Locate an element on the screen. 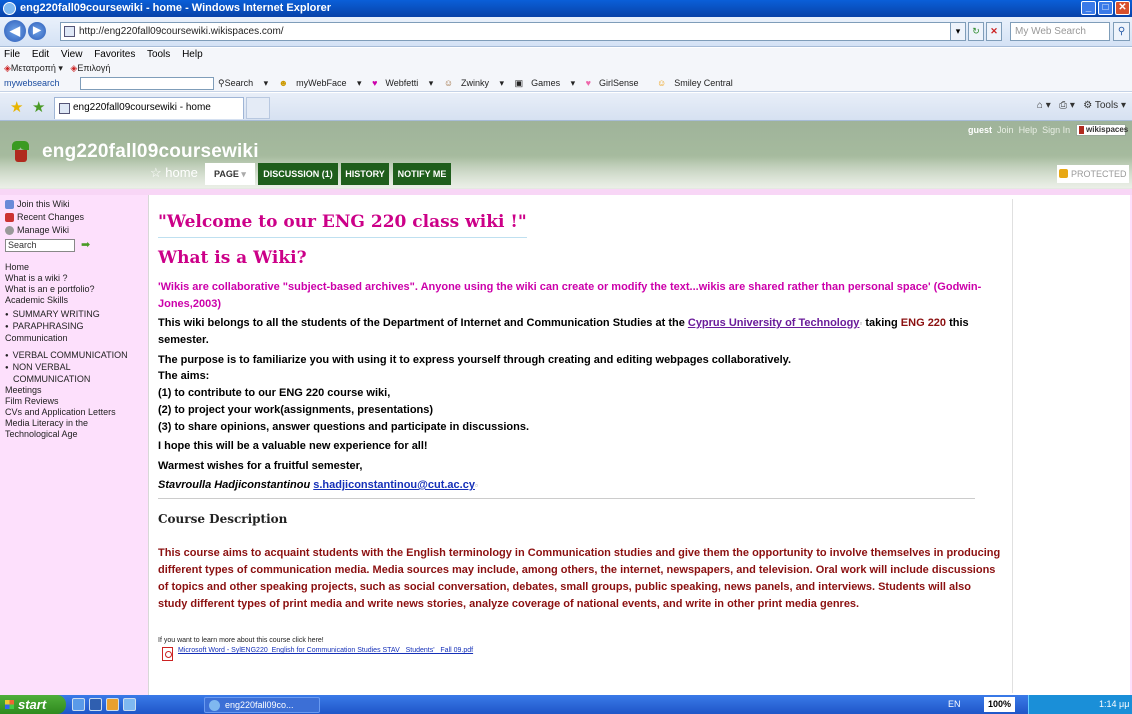  sidebar-link-non-verbal: NON VERBAL COMMUNICATION is located at coordinates (67, 373).